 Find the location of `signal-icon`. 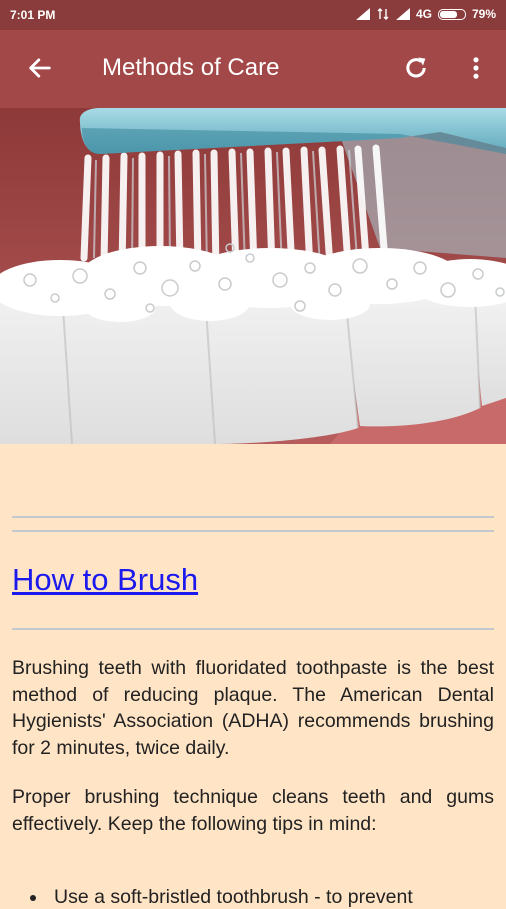

signal-icon is located at coordinates (362, 14).